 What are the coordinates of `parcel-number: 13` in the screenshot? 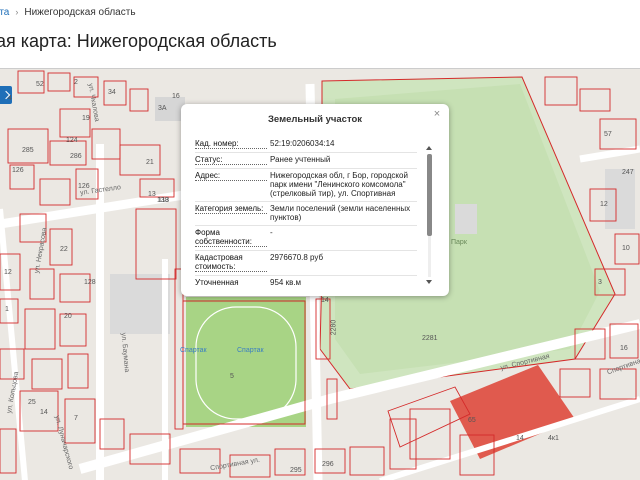 It's located at (152, 194).